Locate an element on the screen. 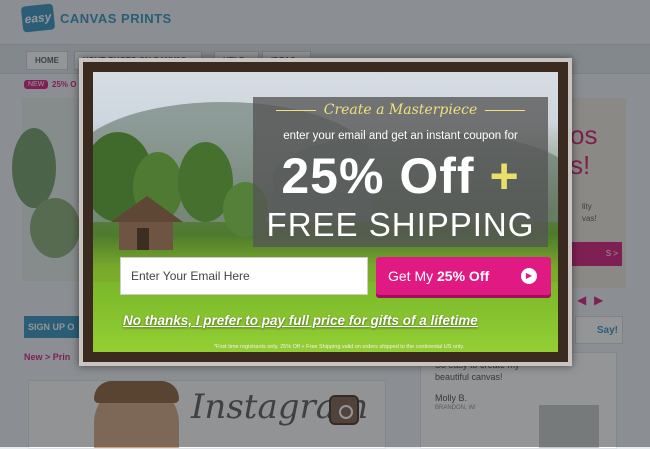 This screenshot has width=650, height=449. discount-headline: 25% Off + is located at coordinates (400, 176).